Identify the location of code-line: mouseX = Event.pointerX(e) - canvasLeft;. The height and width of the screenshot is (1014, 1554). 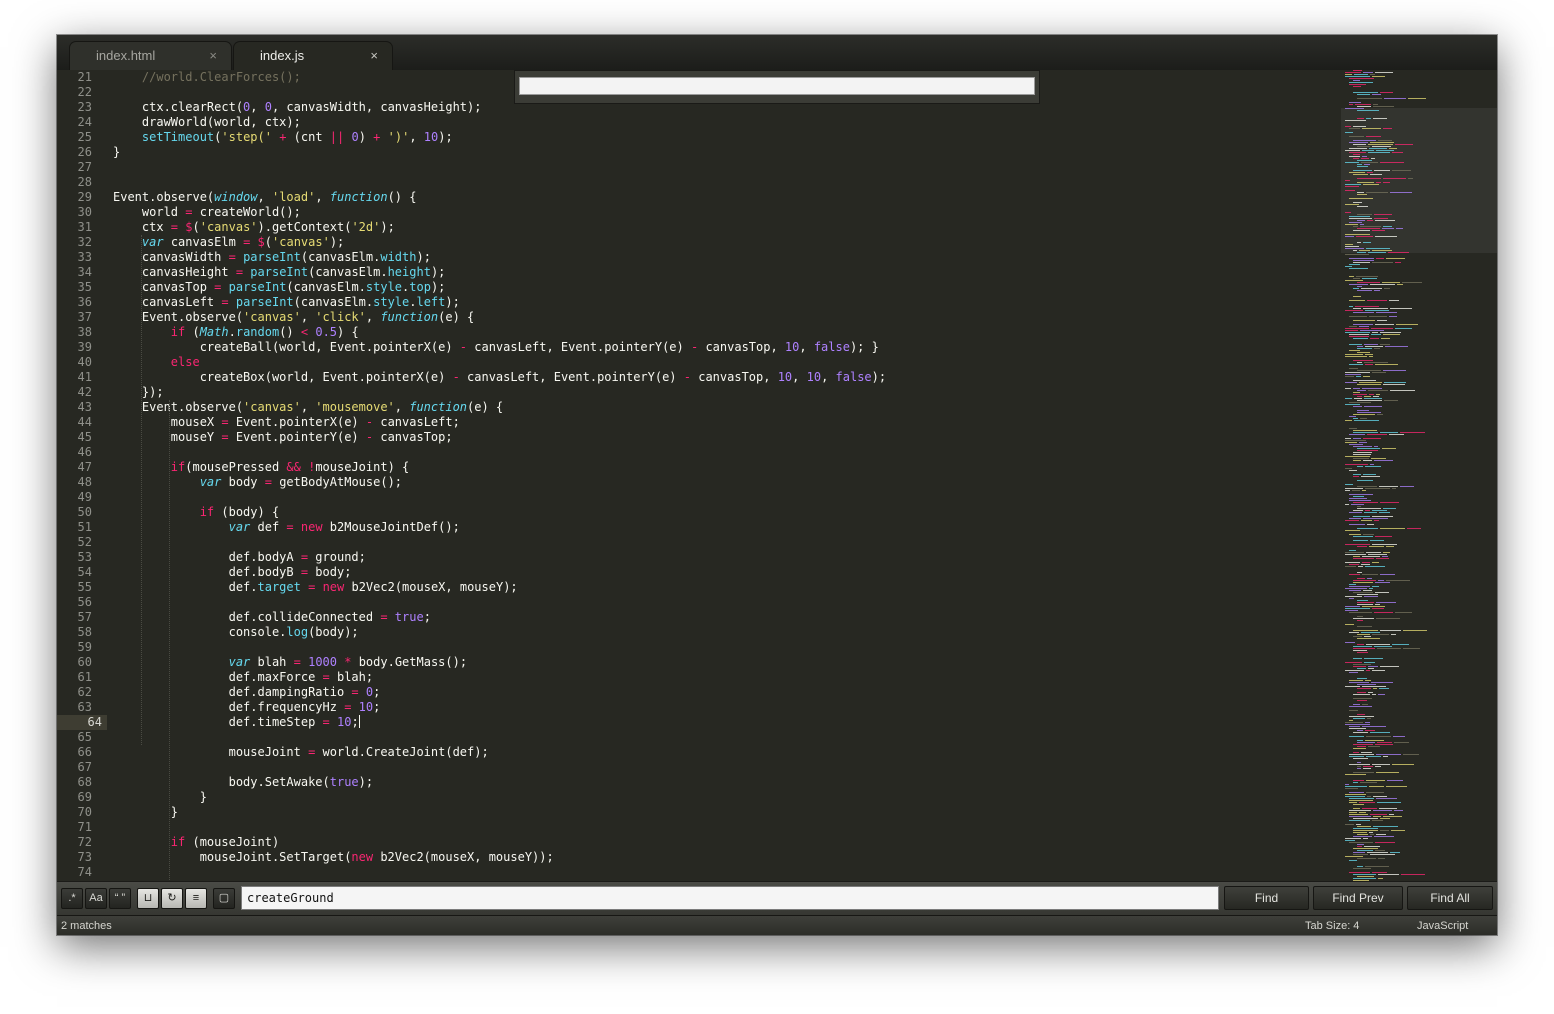
(723, 422).